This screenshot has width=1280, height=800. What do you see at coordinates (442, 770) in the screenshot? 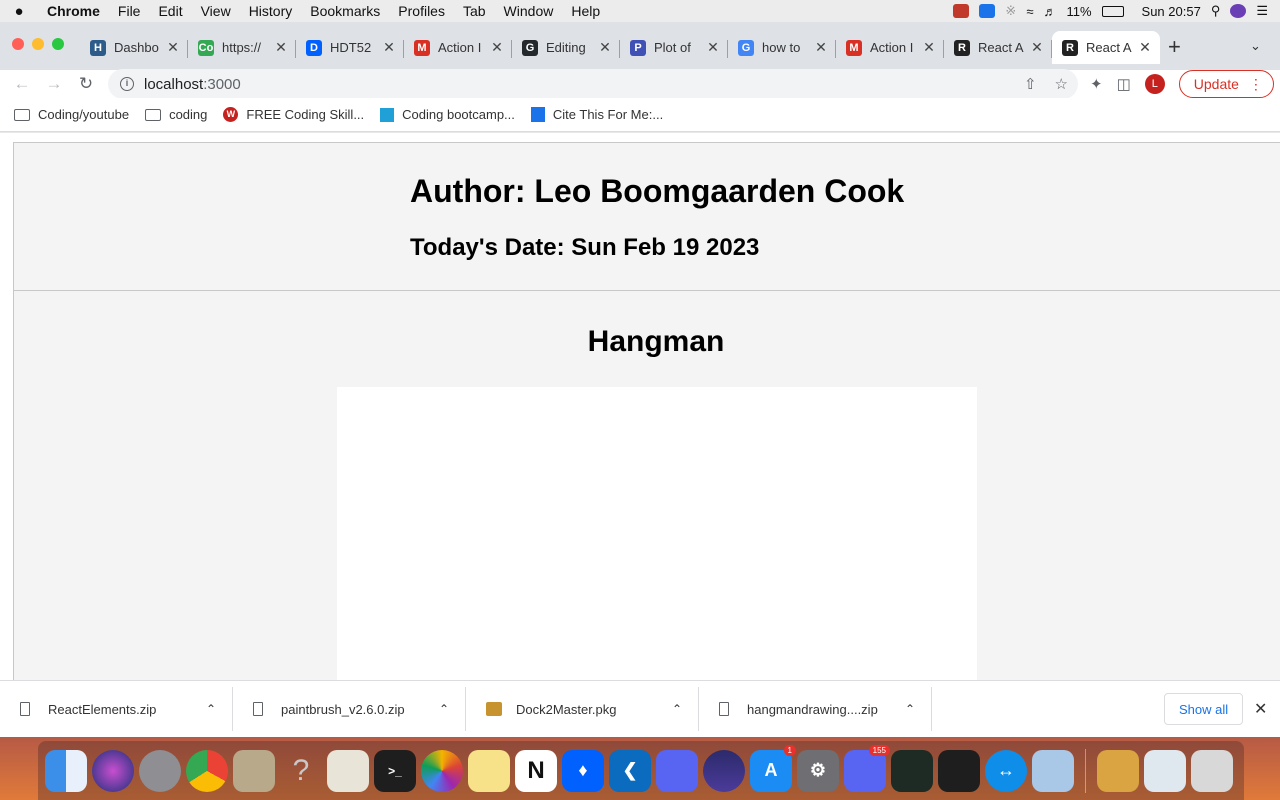
I see `photos-icon` at bounding box center [442, 770].